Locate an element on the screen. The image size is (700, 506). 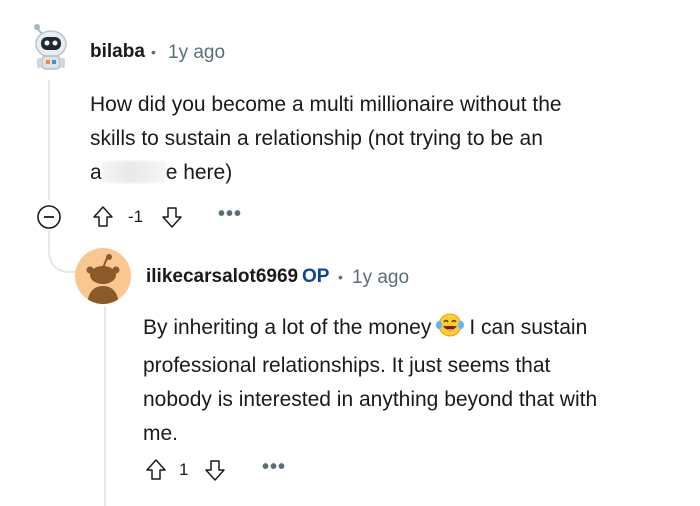
comment-username: bilaba is located at coordinates (117, 52).